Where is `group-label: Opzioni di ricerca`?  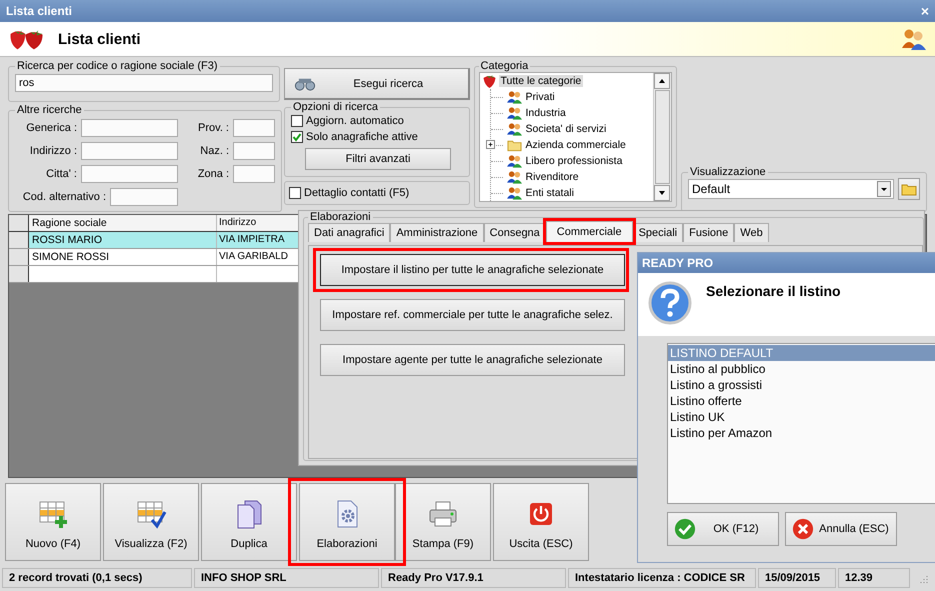
group-label: Opzioni di ricerca is located at coordinates (335, 107).